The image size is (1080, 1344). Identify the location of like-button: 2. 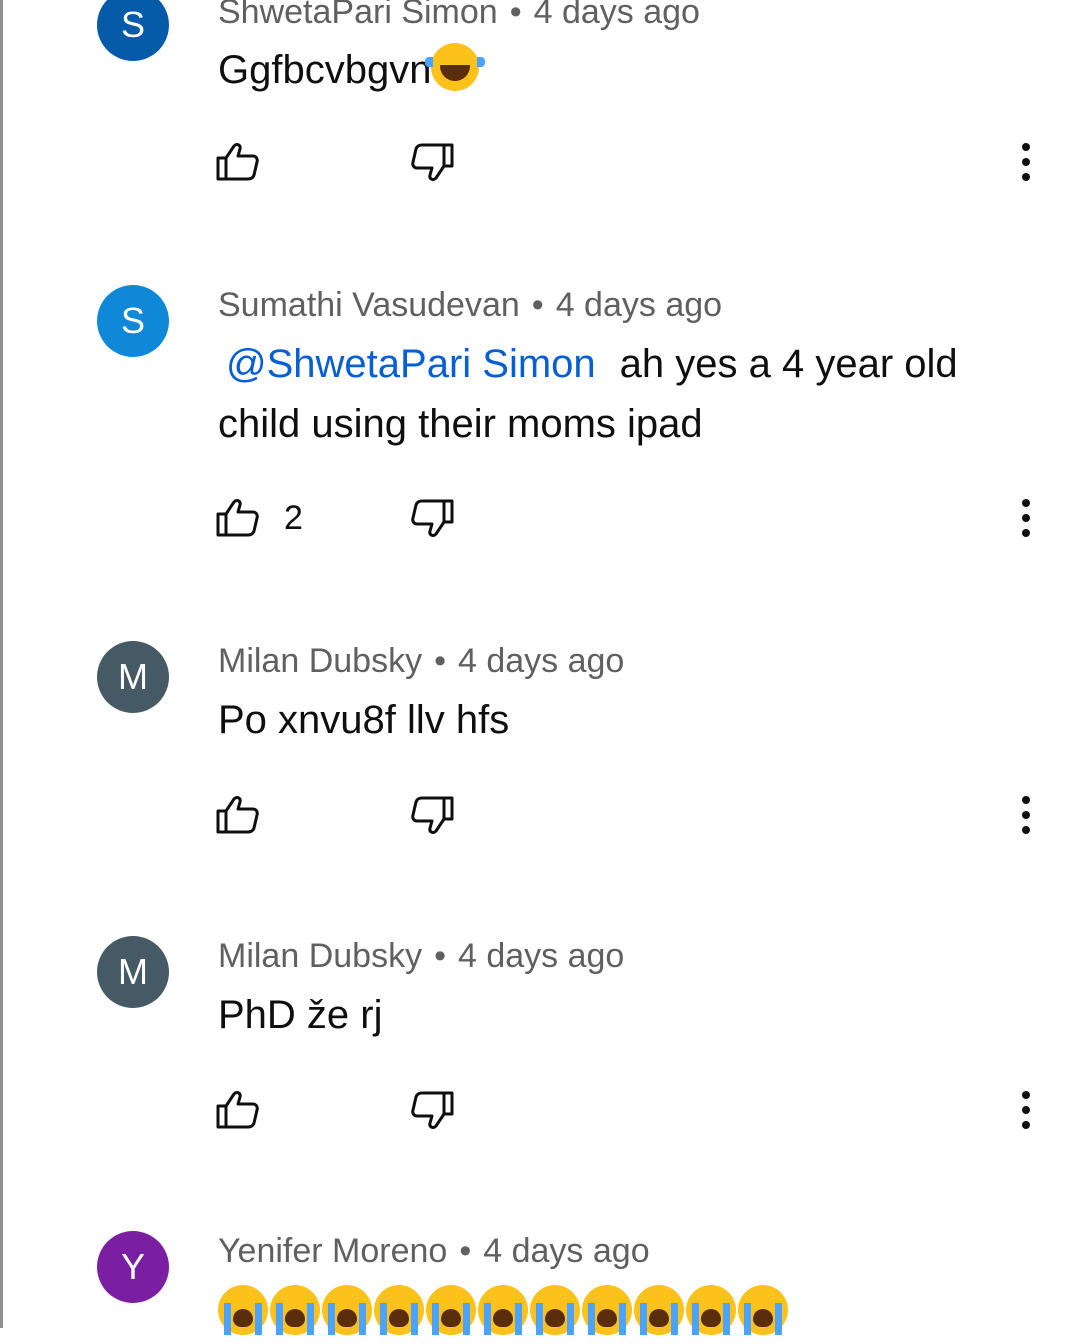
(259, 518).